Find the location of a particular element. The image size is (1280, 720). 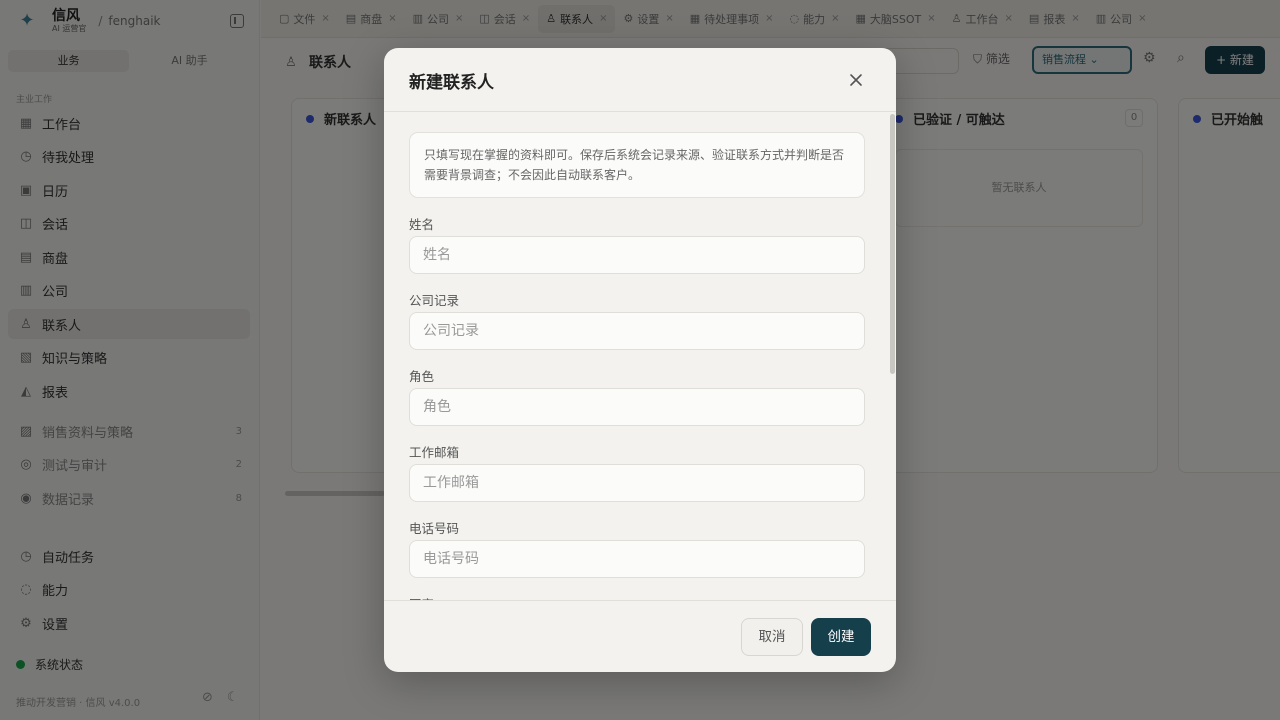

dialog-footer: 取消 创建 is located at coordinates (640, 636).